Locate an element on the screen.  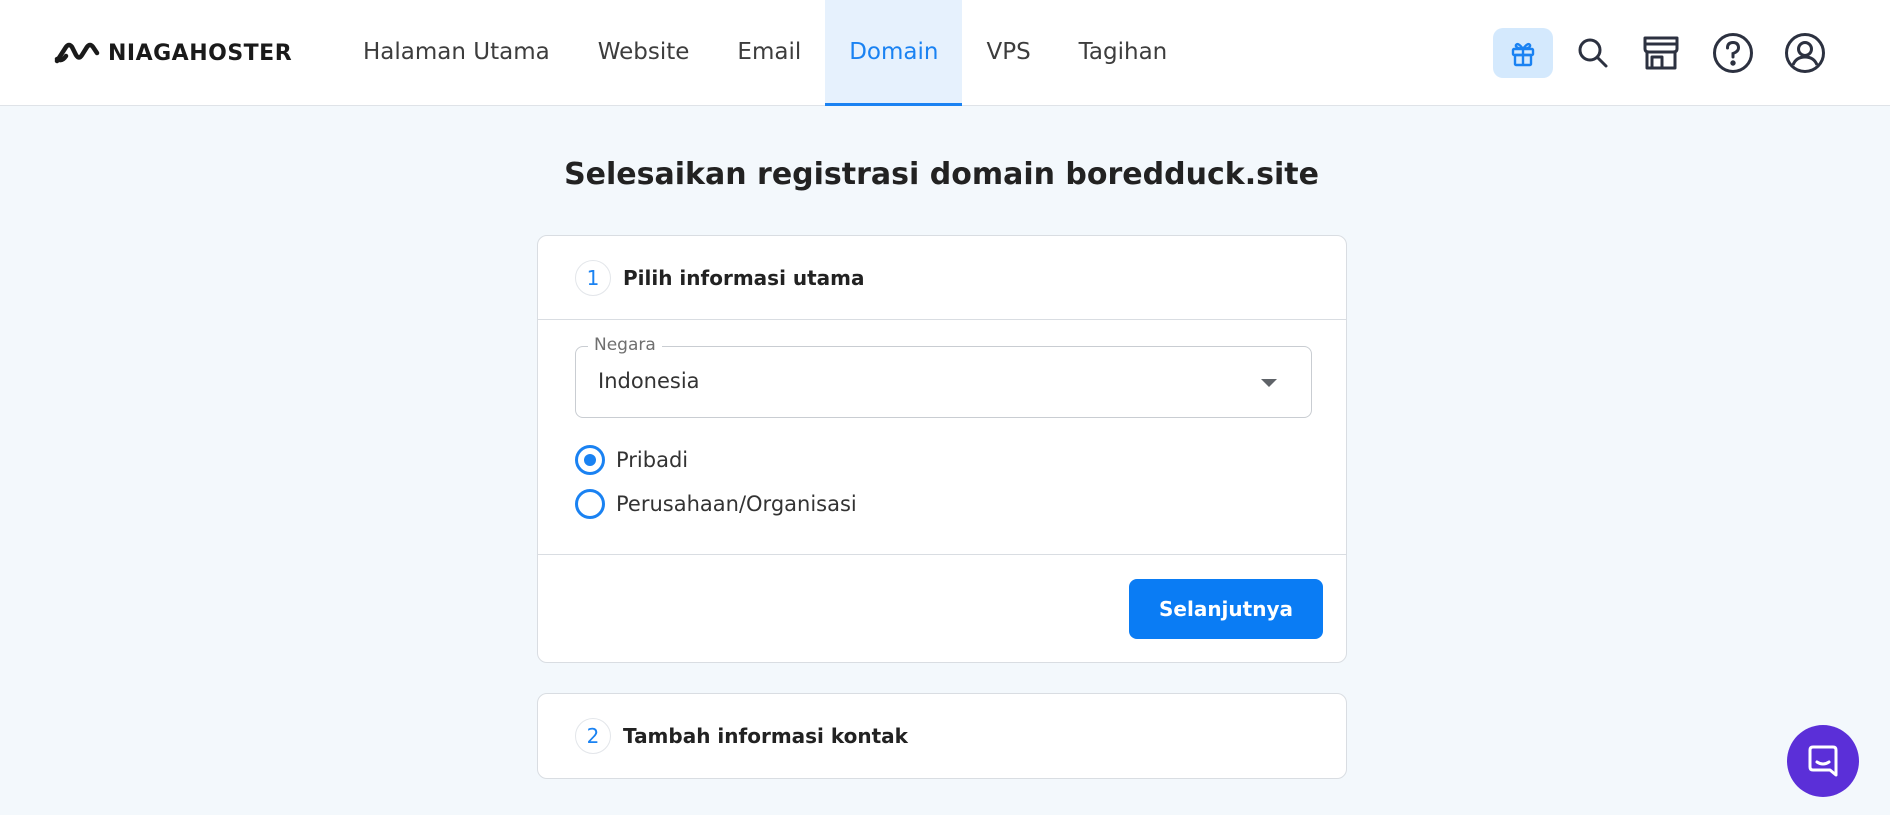
step2-card: 2 Tambah informasi kontak is located at coordinates (942, 736).